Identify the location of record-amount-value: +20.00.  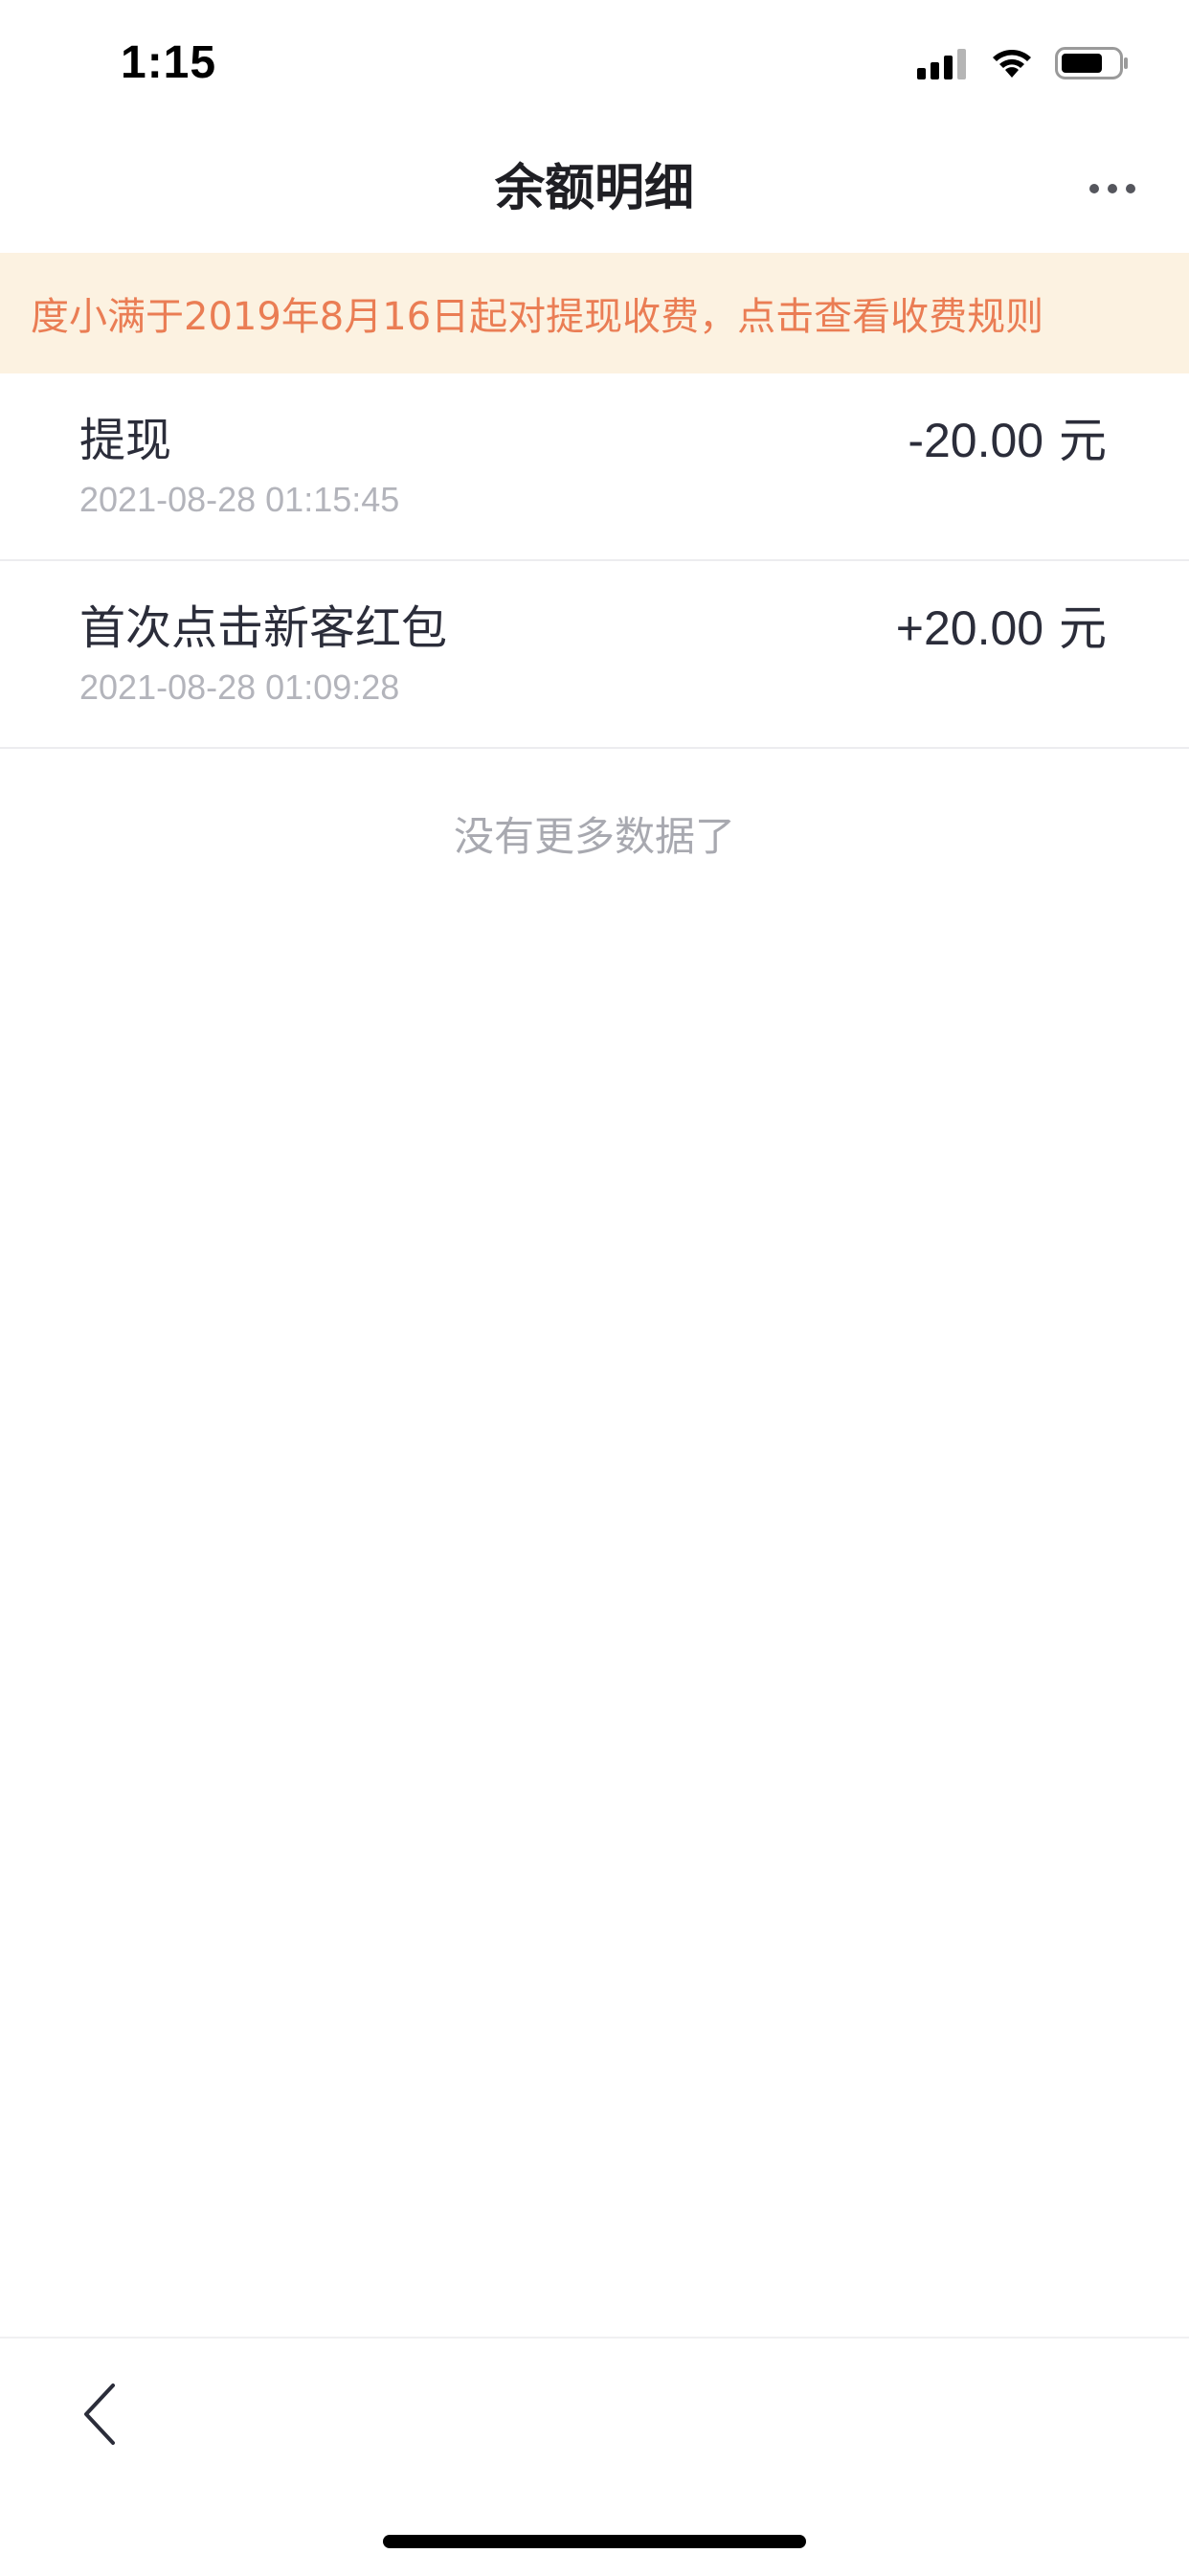
(969, 628).